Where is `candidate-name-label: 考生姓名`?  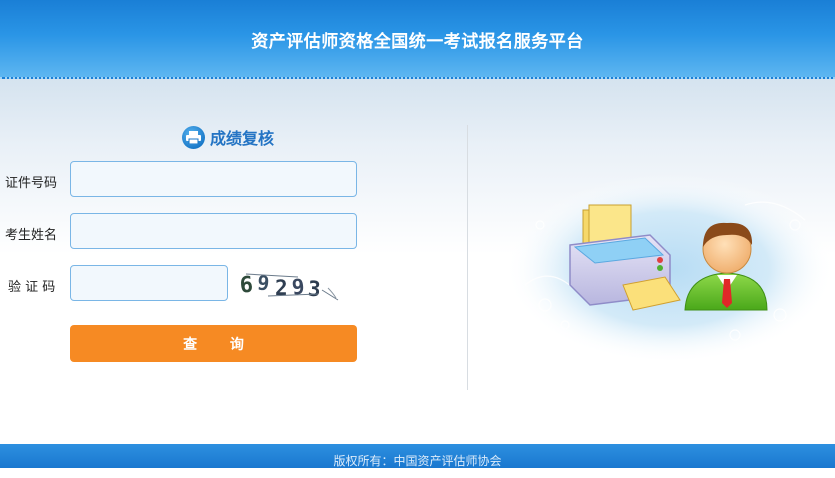 candidate-name-label: 考生姓名 is located at coordinates (31, 235).